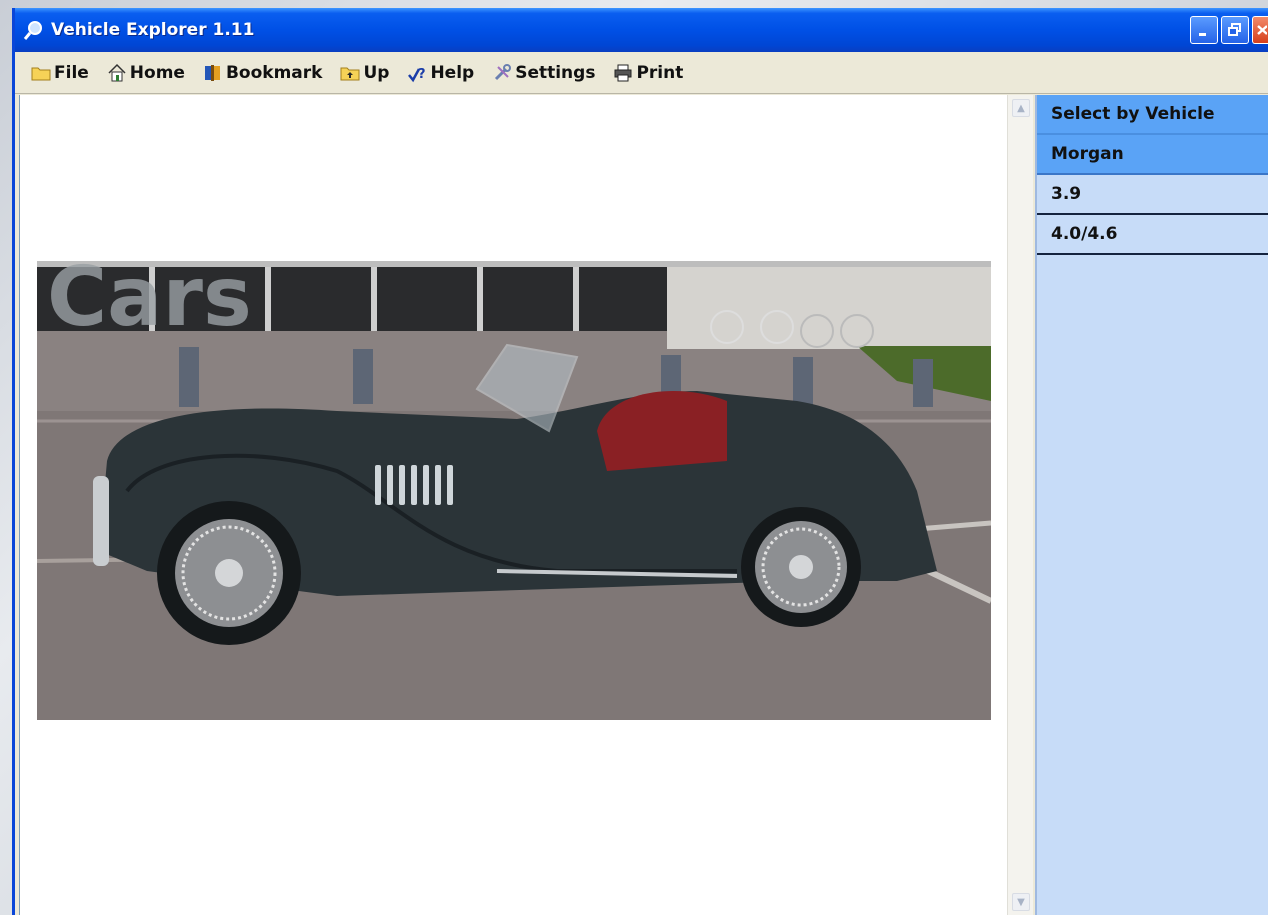 The image size is (1268, 915). What do you see at coordinates (350, 73) in the screenshot?
I see `folder-up-icon` at bounding box center [350, 73].